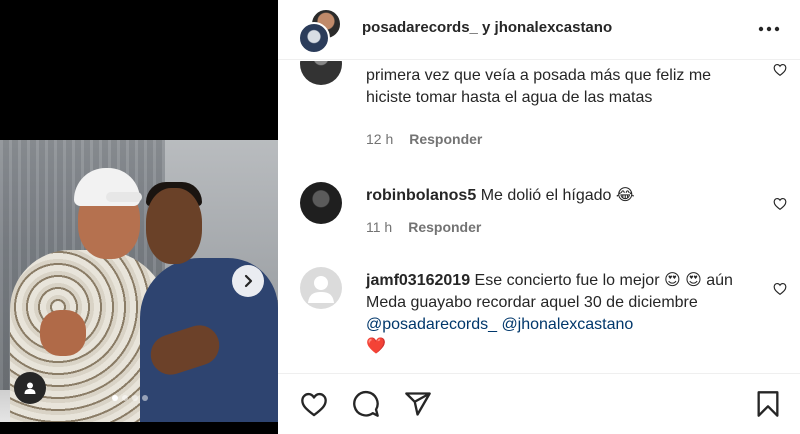  I want to click on carousel-next-button, so click(248, 281).